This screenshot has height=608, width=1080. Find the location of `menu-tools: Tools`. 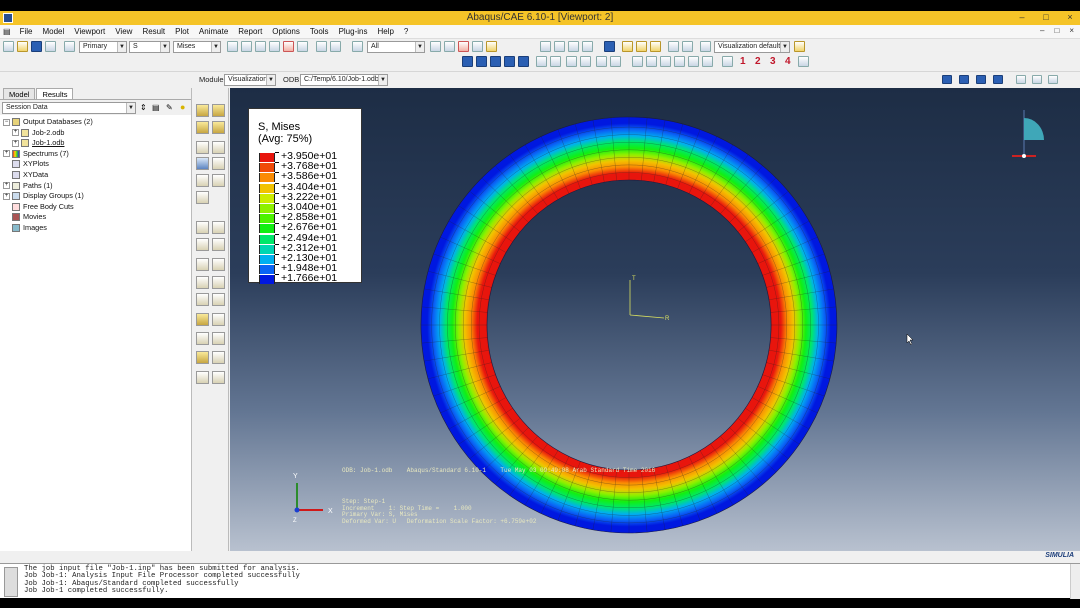

menu-tools: Tools is located at coordinates (319, 31).